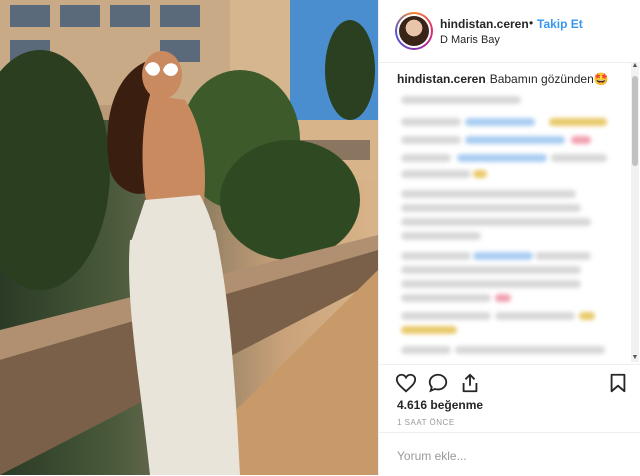 Image resolution: width=640 pixels, height=476 pixels. I want to click on add-comment-area, so click(509, 454).